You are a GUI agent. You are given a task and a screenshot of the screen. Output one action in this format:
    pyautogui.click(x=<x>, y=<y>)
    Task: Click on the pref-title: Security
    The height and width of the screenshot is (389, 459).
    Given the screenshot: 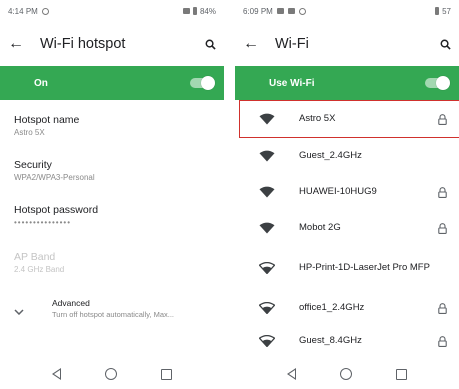 What is the action you would take?
    pyautogui.click(x=33, y=165)
    